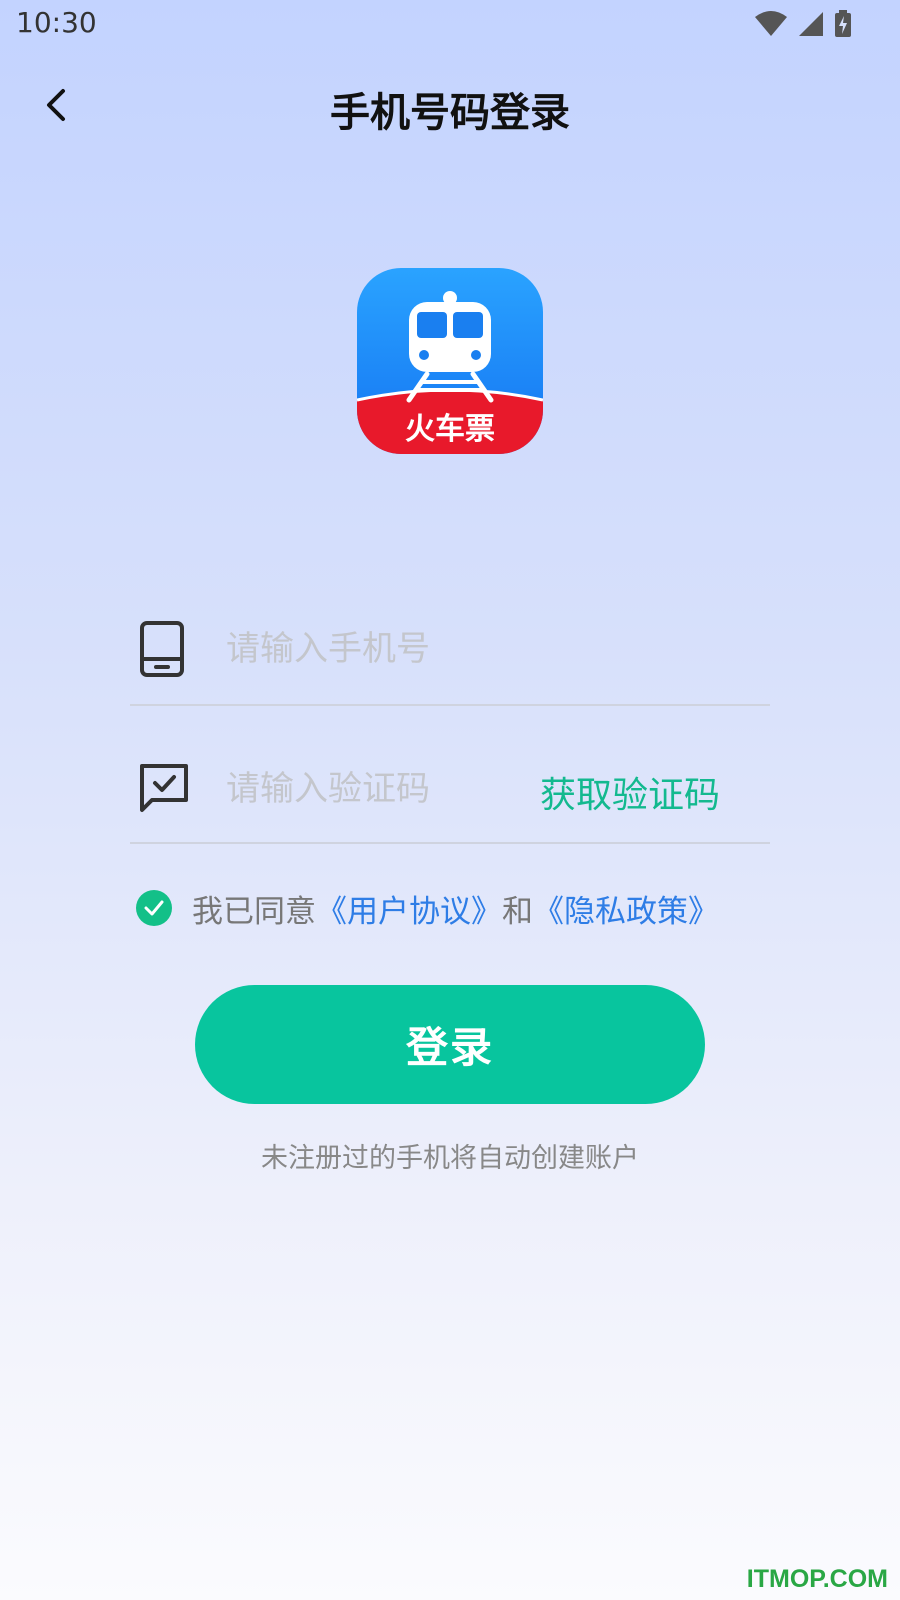  Describe the element at coordinates (811, 24) in the screenshot. I see `signal-icon` at that location.